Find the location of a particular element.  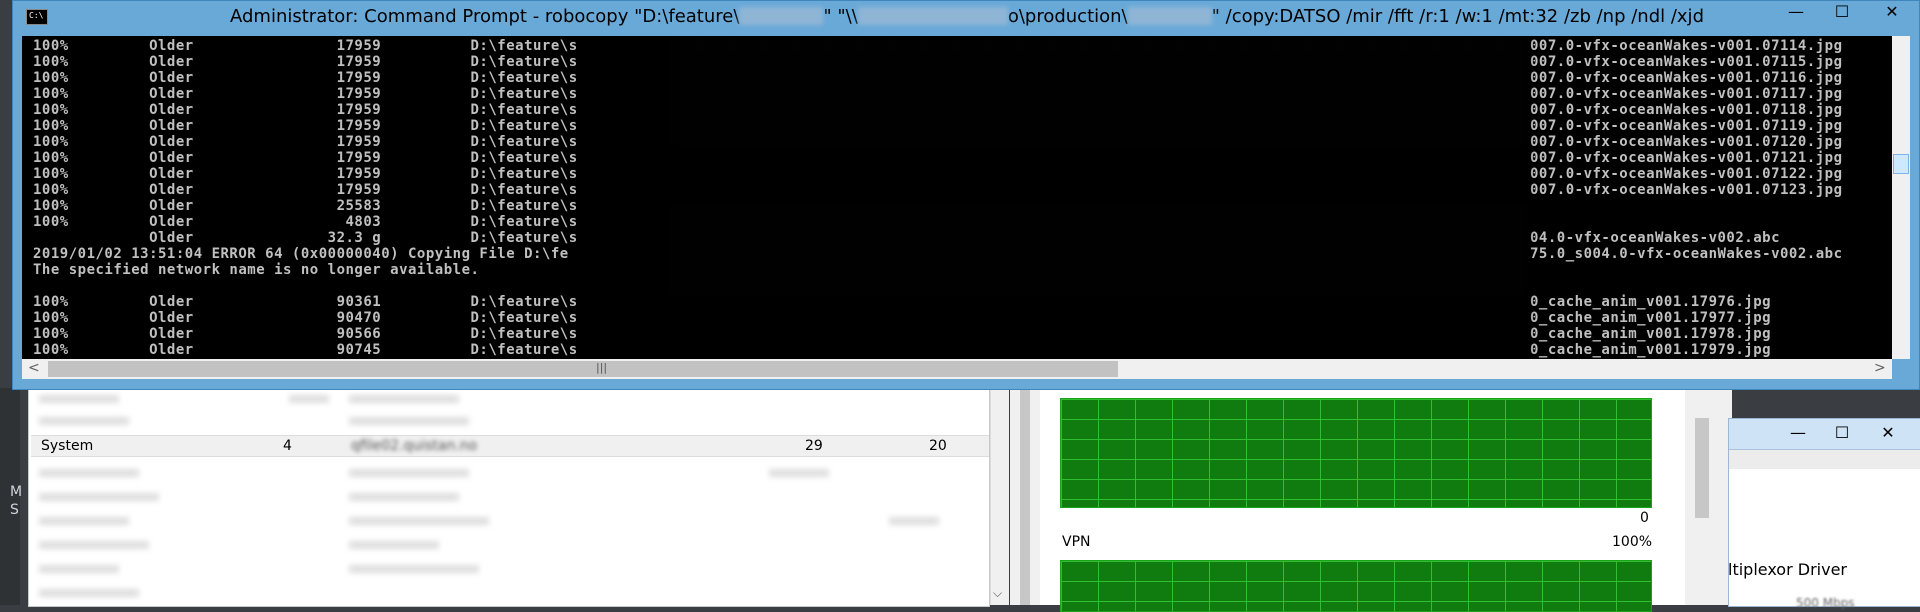

dialog-titlebar: — ☐ ✕ is located at coordinates (1824, 434).